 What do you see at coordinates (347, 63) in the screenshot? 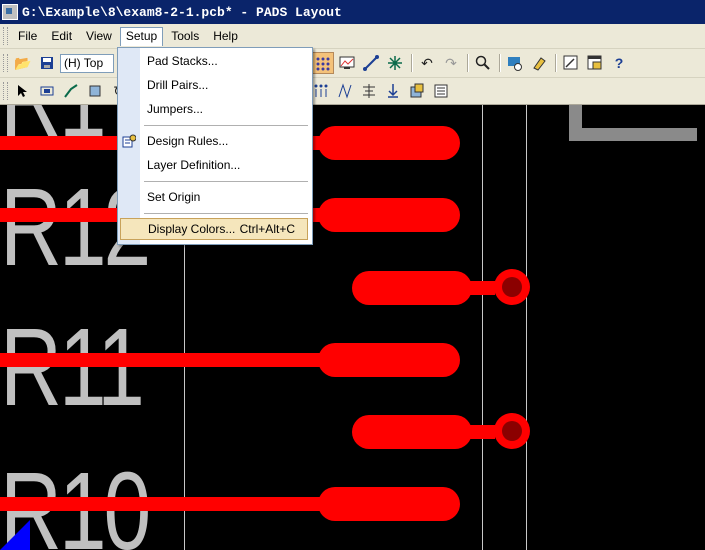
I see `display-icon` at bounding box center [347, 63].